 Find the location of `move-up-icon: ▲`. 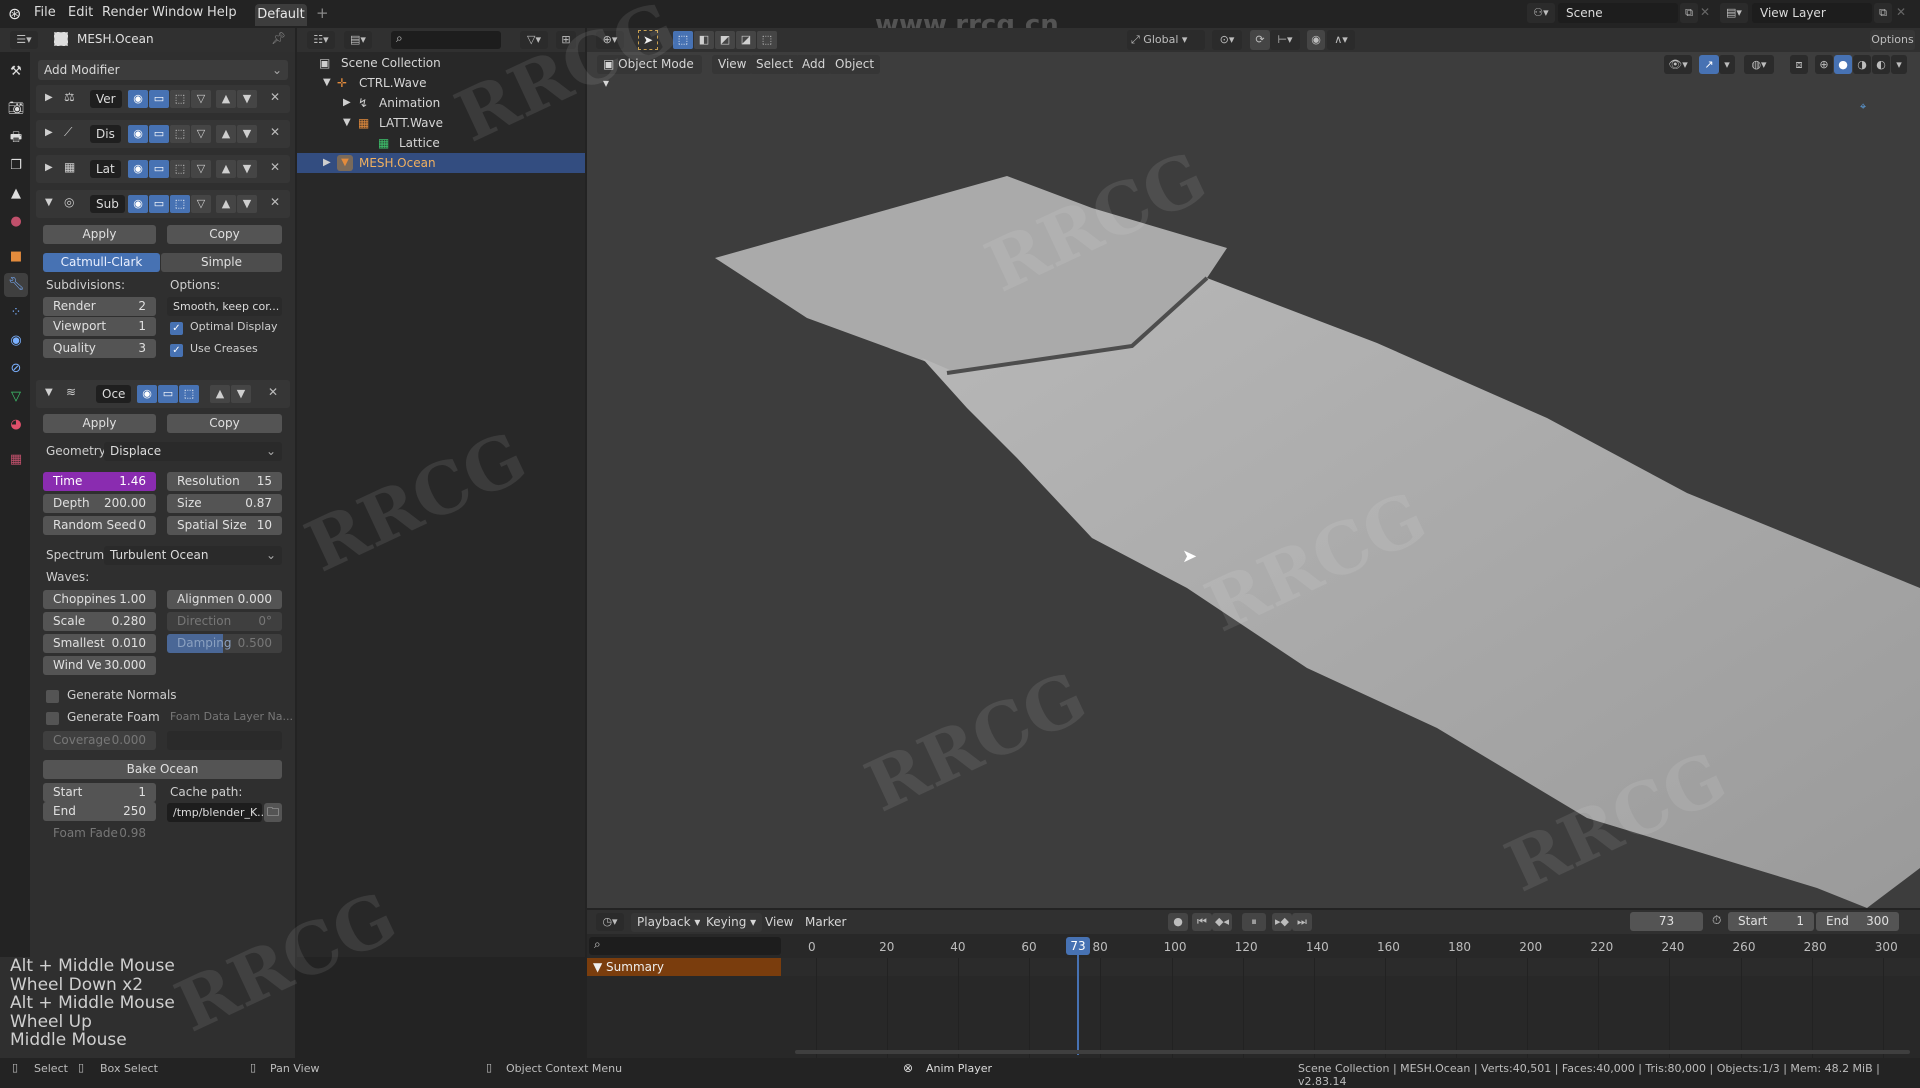

move-up-icon: ▲ is located at coordinates (220, 394).